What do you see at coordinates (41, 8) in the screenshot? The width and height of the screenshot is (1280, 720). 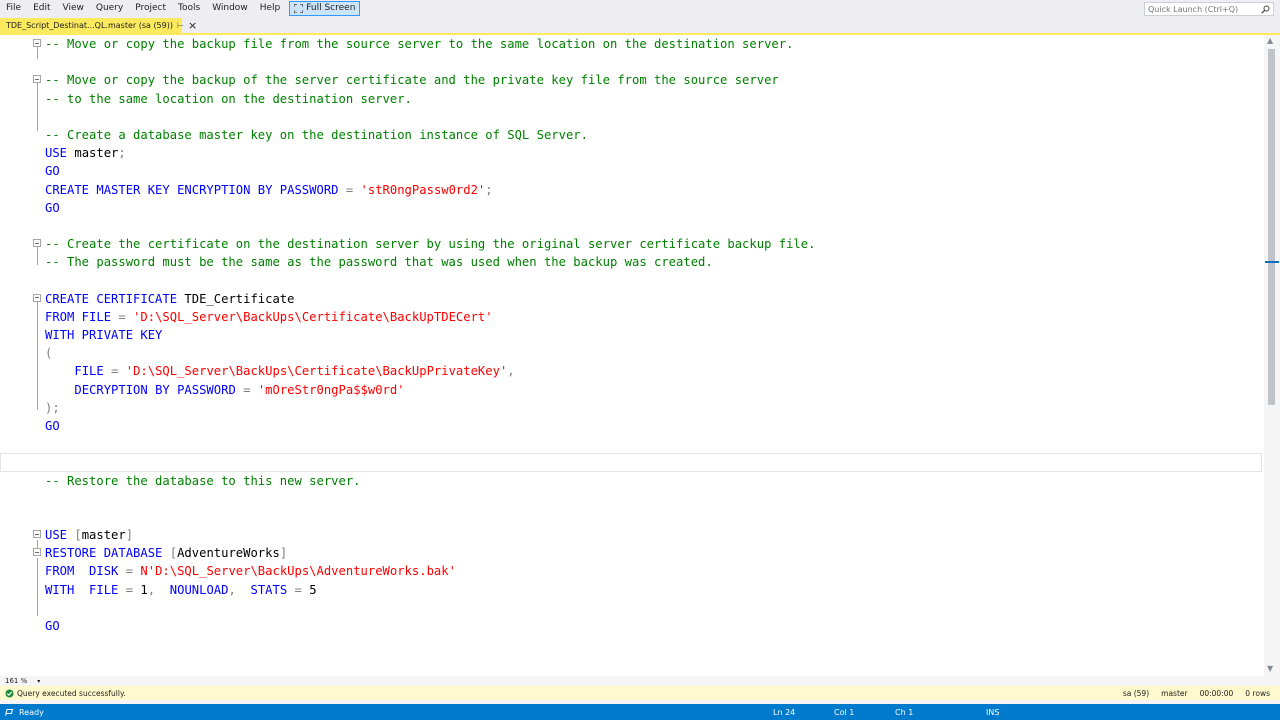 I see `menu-edit: Edit` at bounding box center [41, 8].